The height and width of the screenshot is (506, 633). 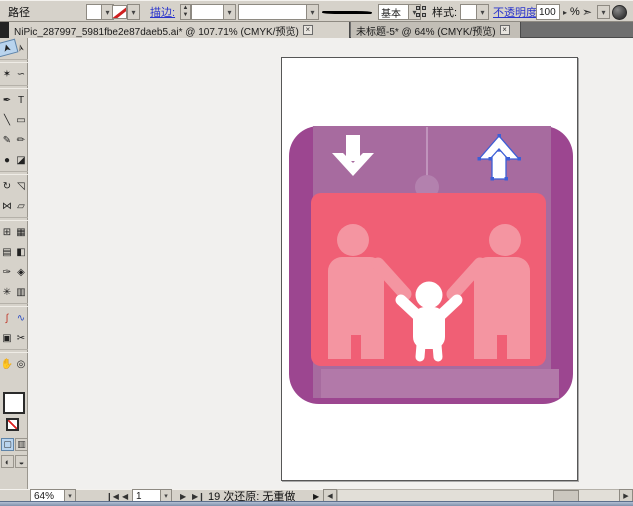 I want to click on brush-line-icon, so click(x=347, y=12).